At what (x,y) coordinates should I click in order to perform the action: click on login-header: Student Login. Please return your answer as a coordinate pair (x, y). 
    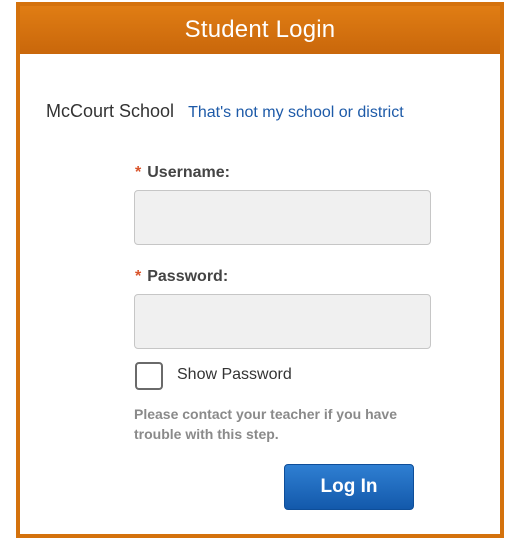
    Looking at the image, I should click on (260, 30).